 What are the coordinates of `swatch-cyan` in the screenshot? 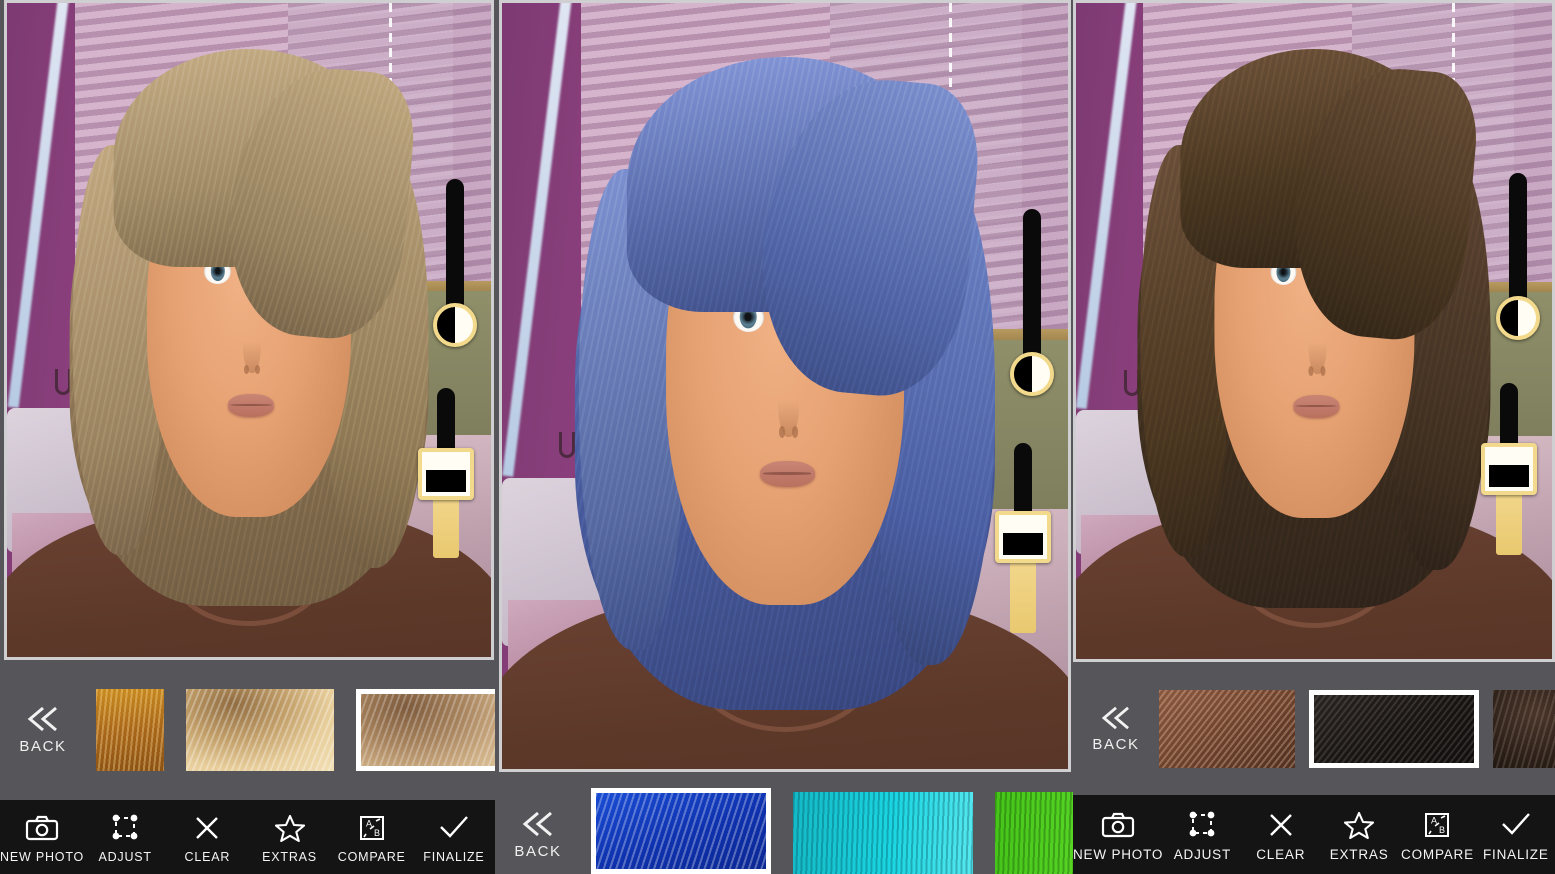 It's located at (883, 833).